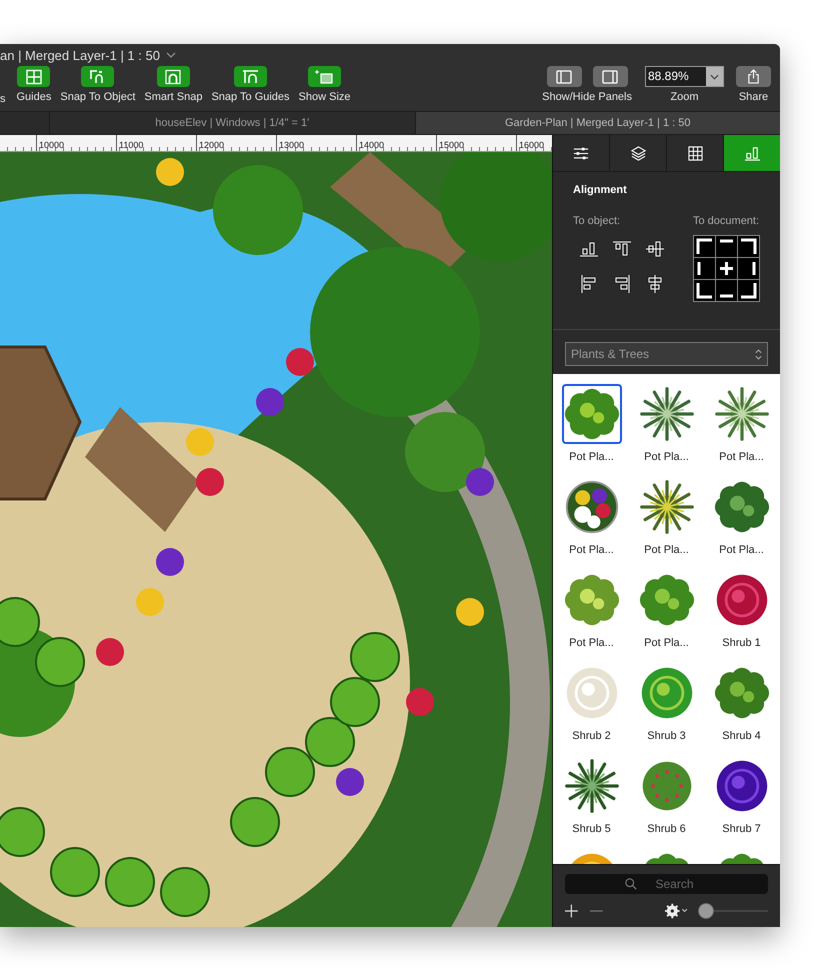  I want to click on sliders-icon, so click(581, 153).